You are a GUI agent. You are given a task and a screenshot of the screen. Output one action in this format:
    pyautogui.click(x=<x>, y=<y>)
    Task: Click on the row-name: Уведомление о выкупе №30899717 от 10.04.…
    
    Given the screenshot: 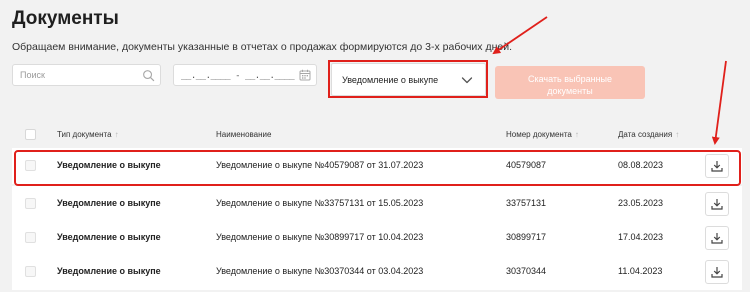 What is the action you would take?
    pyautogui.click(x=320, y=237)
    